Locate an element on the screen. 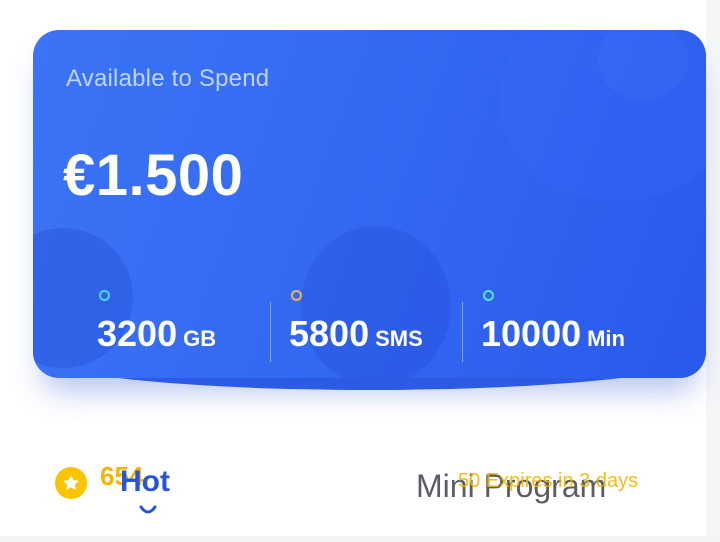 Image resolution: width=720 pixels, height=542 pixels. card-decoration-circle is located at coordinates (376, 302).